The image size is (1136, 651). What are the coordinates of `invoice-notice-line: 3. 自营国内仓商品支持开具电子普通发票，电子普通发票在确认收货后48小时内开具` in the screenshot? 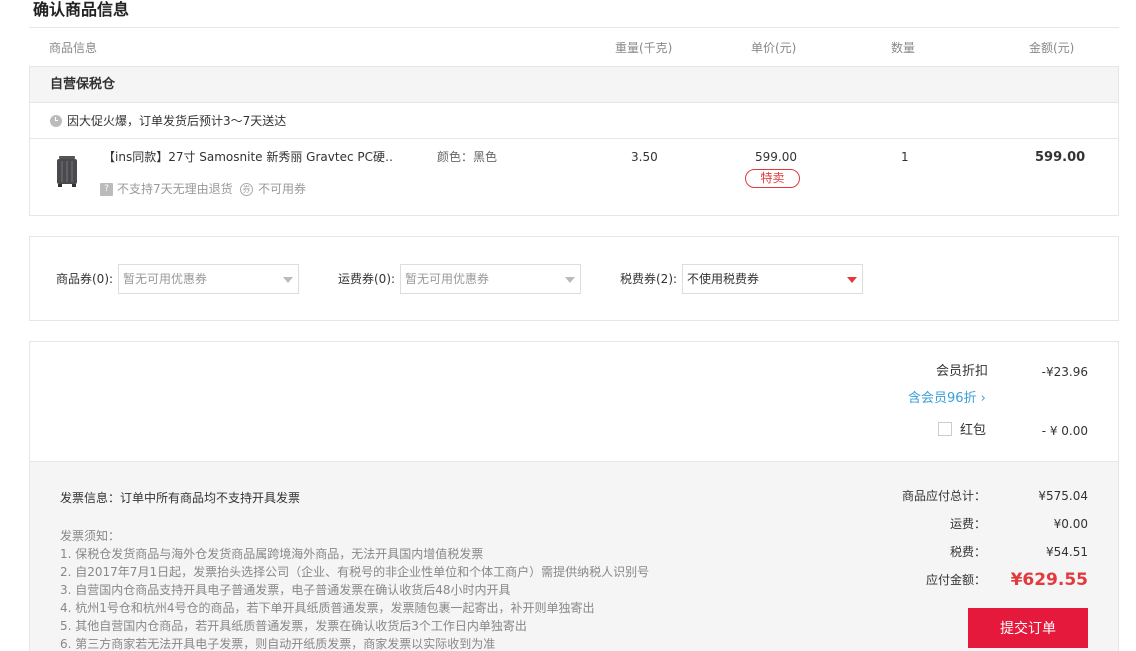 It's located at (285, 590).